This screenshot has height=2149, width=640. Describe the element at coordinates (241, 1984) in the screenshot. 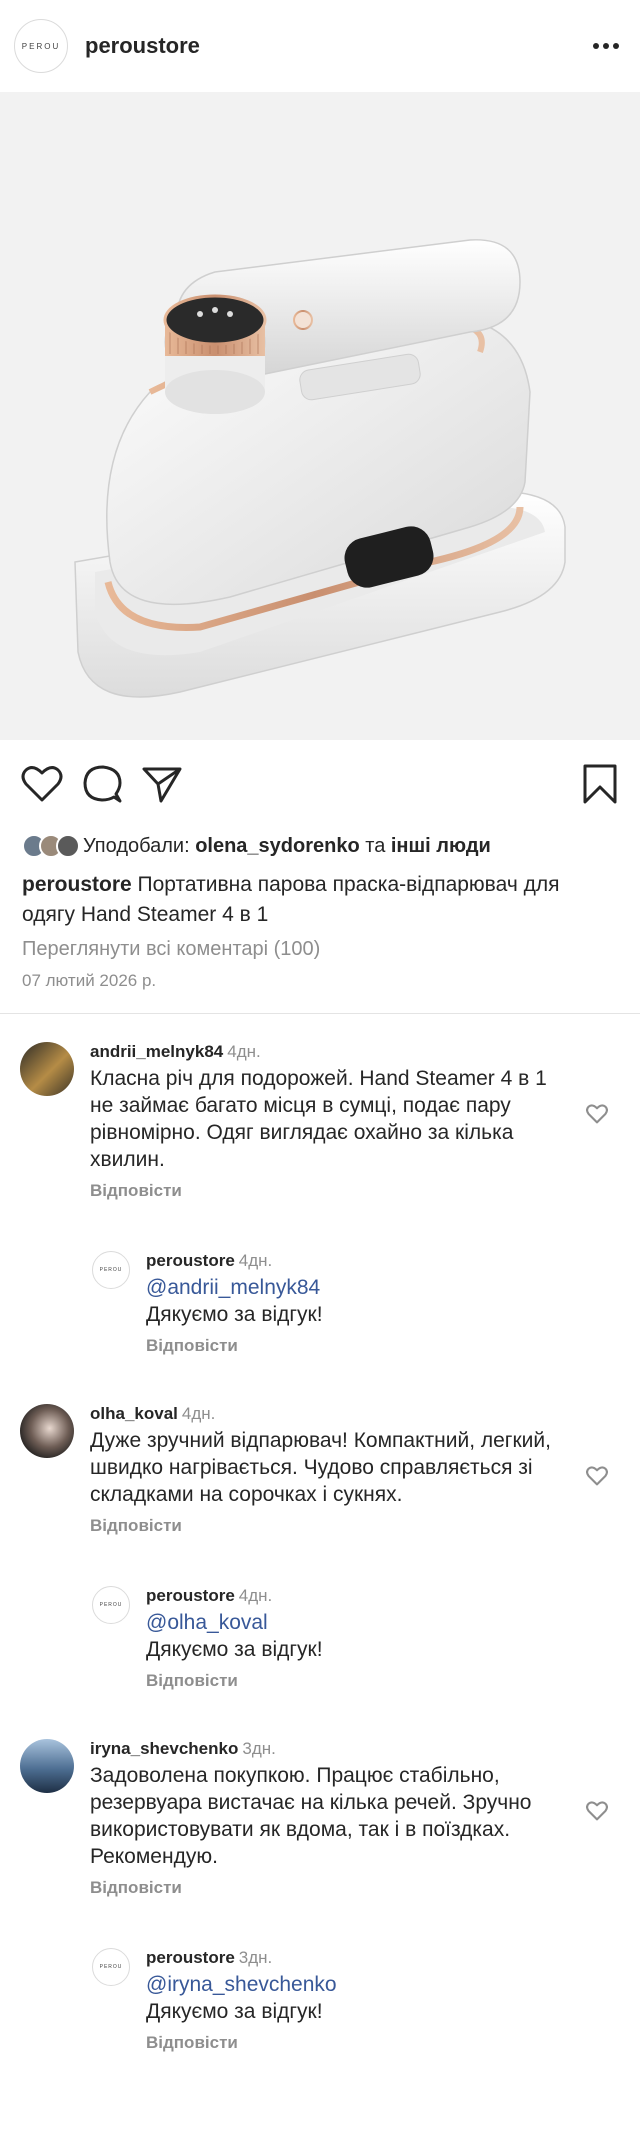

I see `mention-link: @iryna_shevchenko` at that location.